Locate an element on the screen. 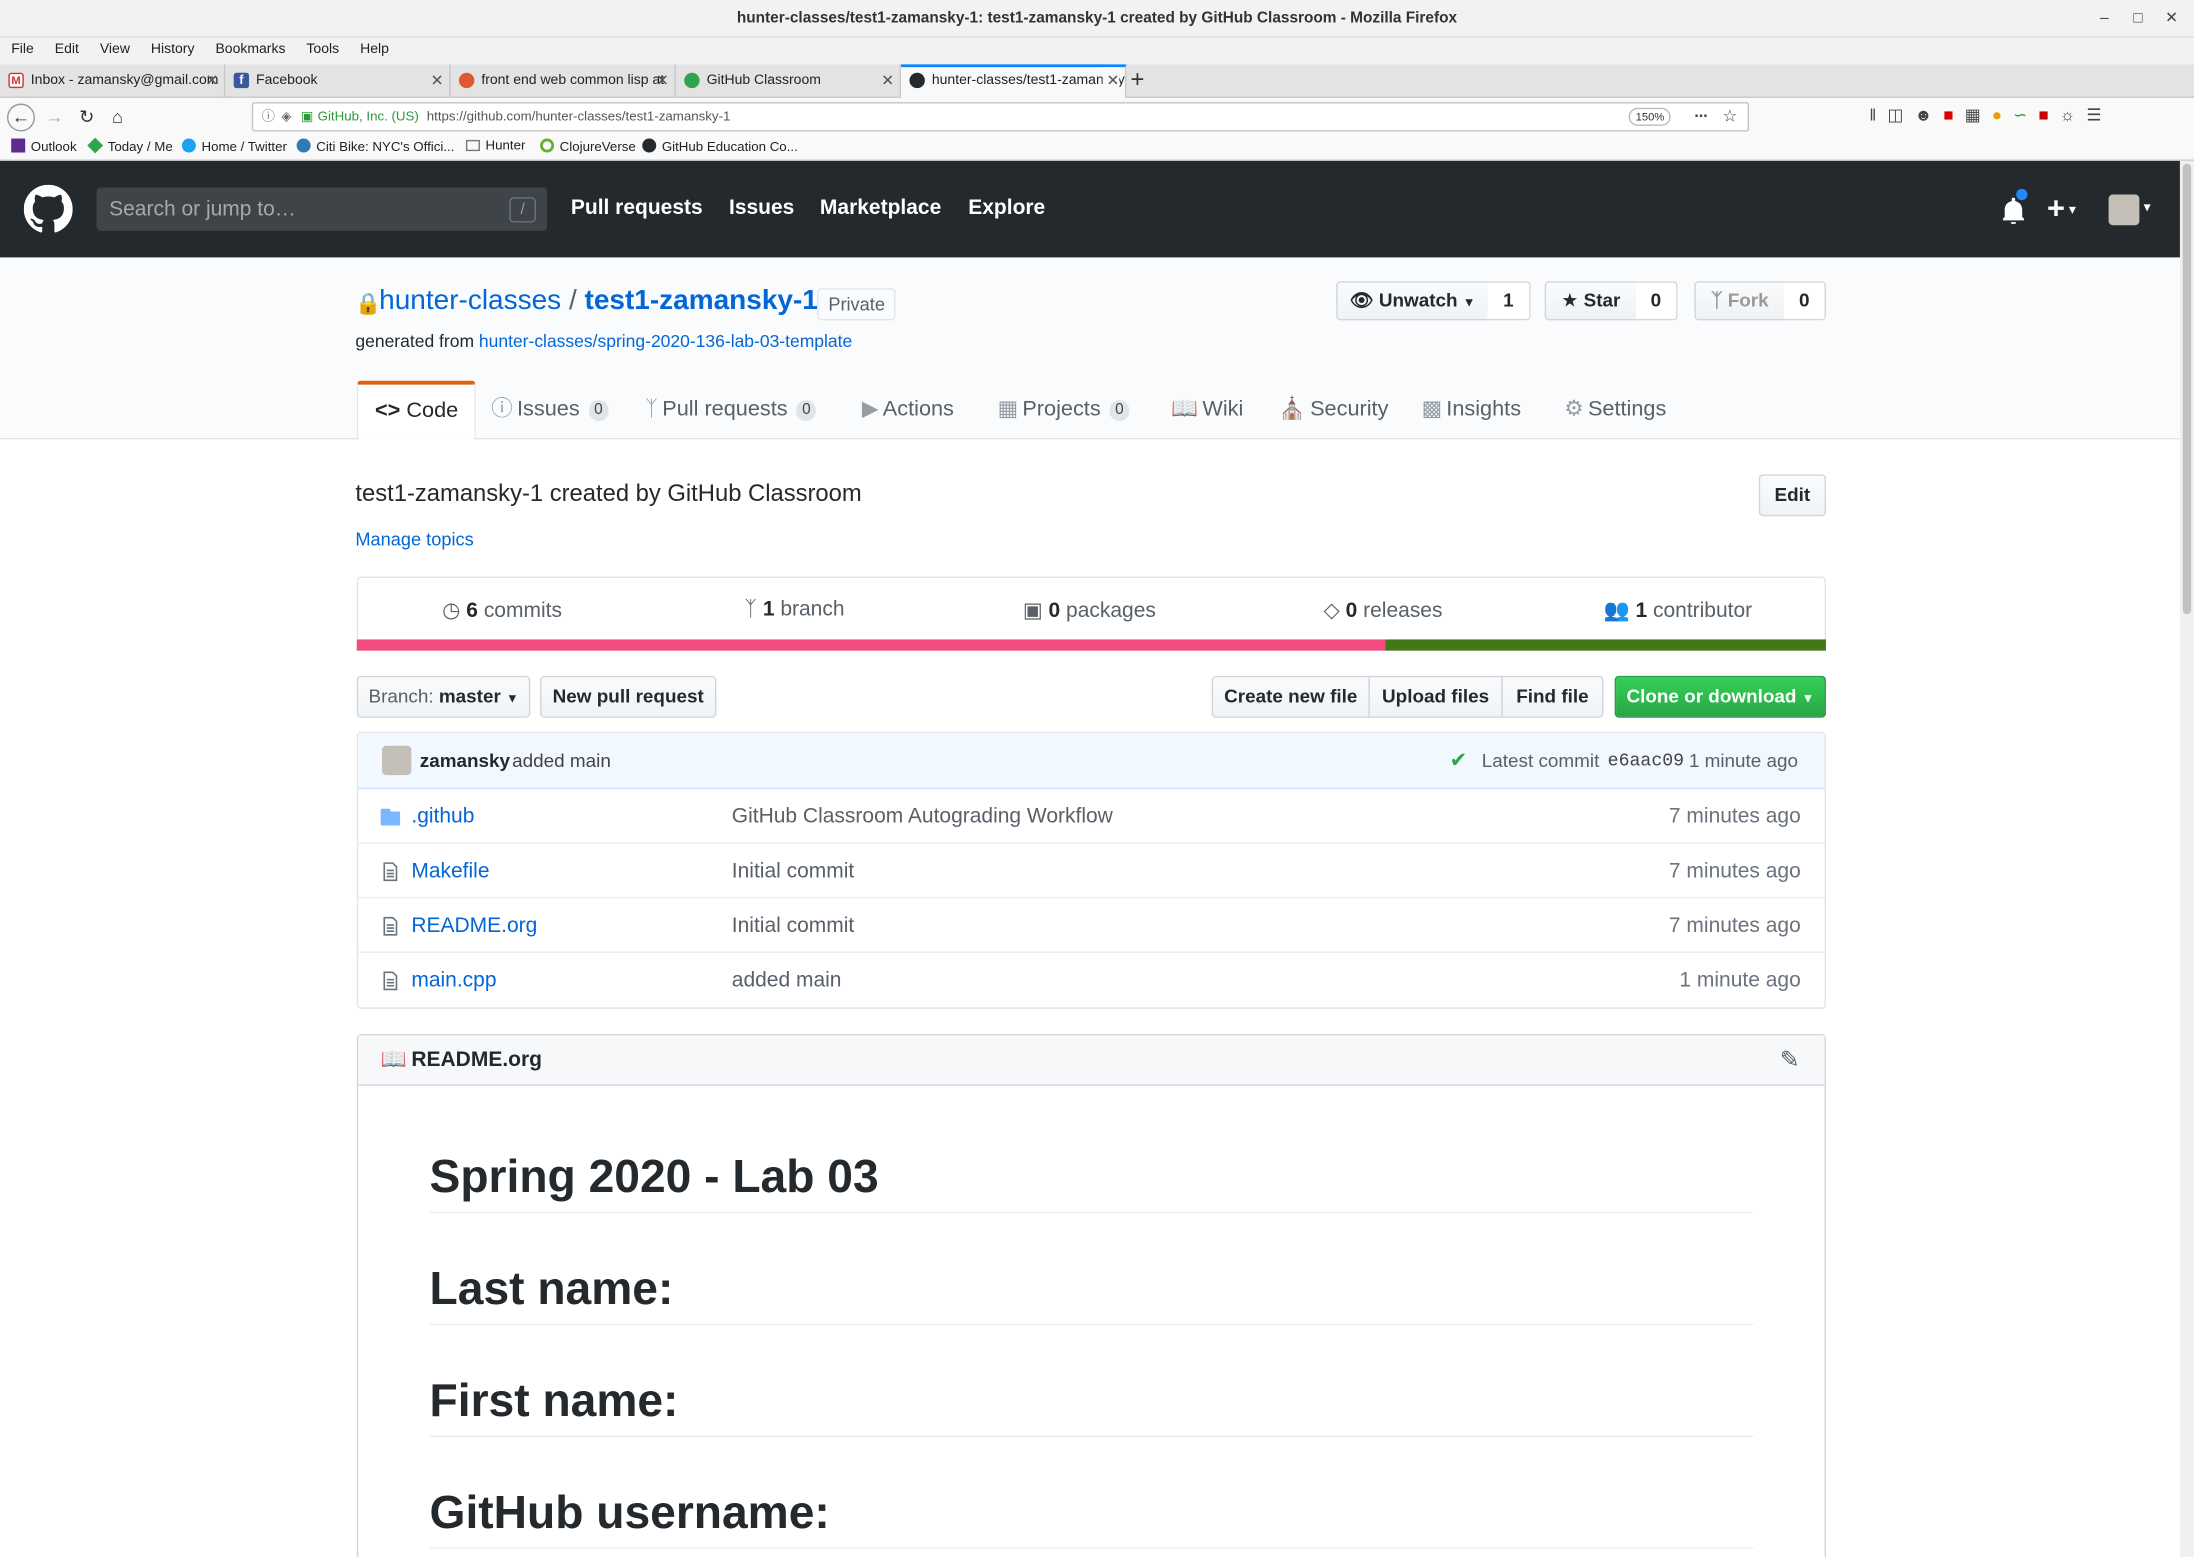 The image size is (2194, 1557). menu-edit: Edit is located at coordinates (66, 47).